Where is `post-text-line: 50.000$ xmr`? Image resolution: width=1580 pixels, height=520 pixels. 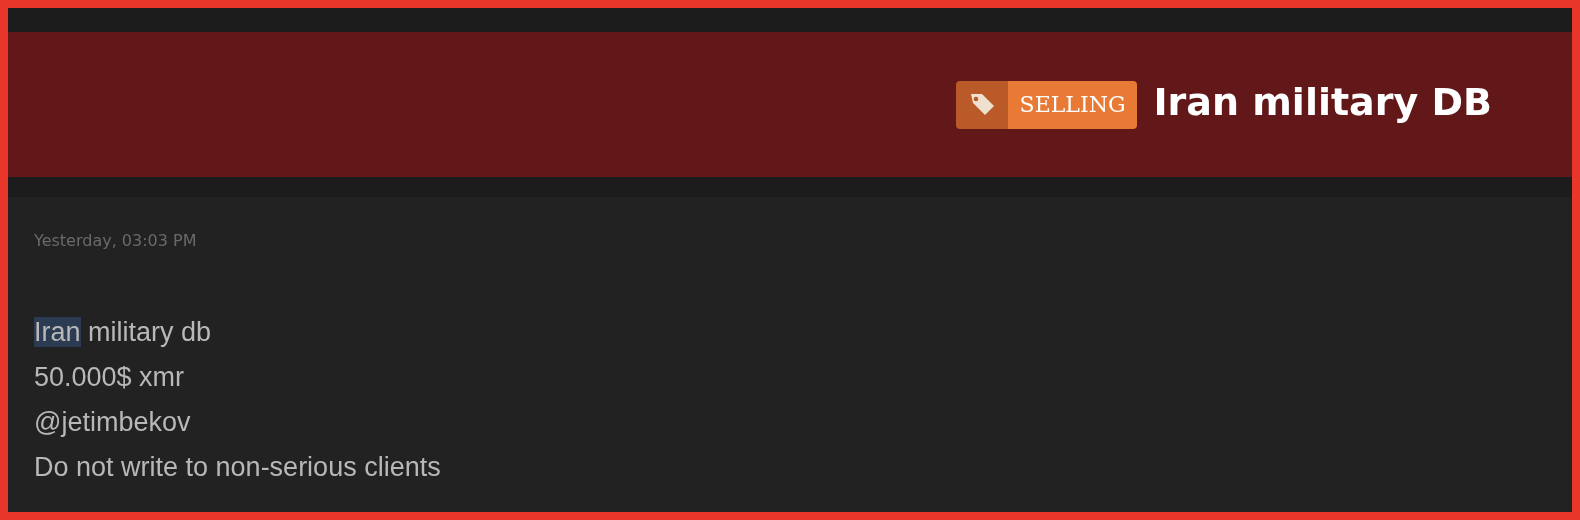 post-text-line: 50.000$ xmr is located at coordinates (109, 377).